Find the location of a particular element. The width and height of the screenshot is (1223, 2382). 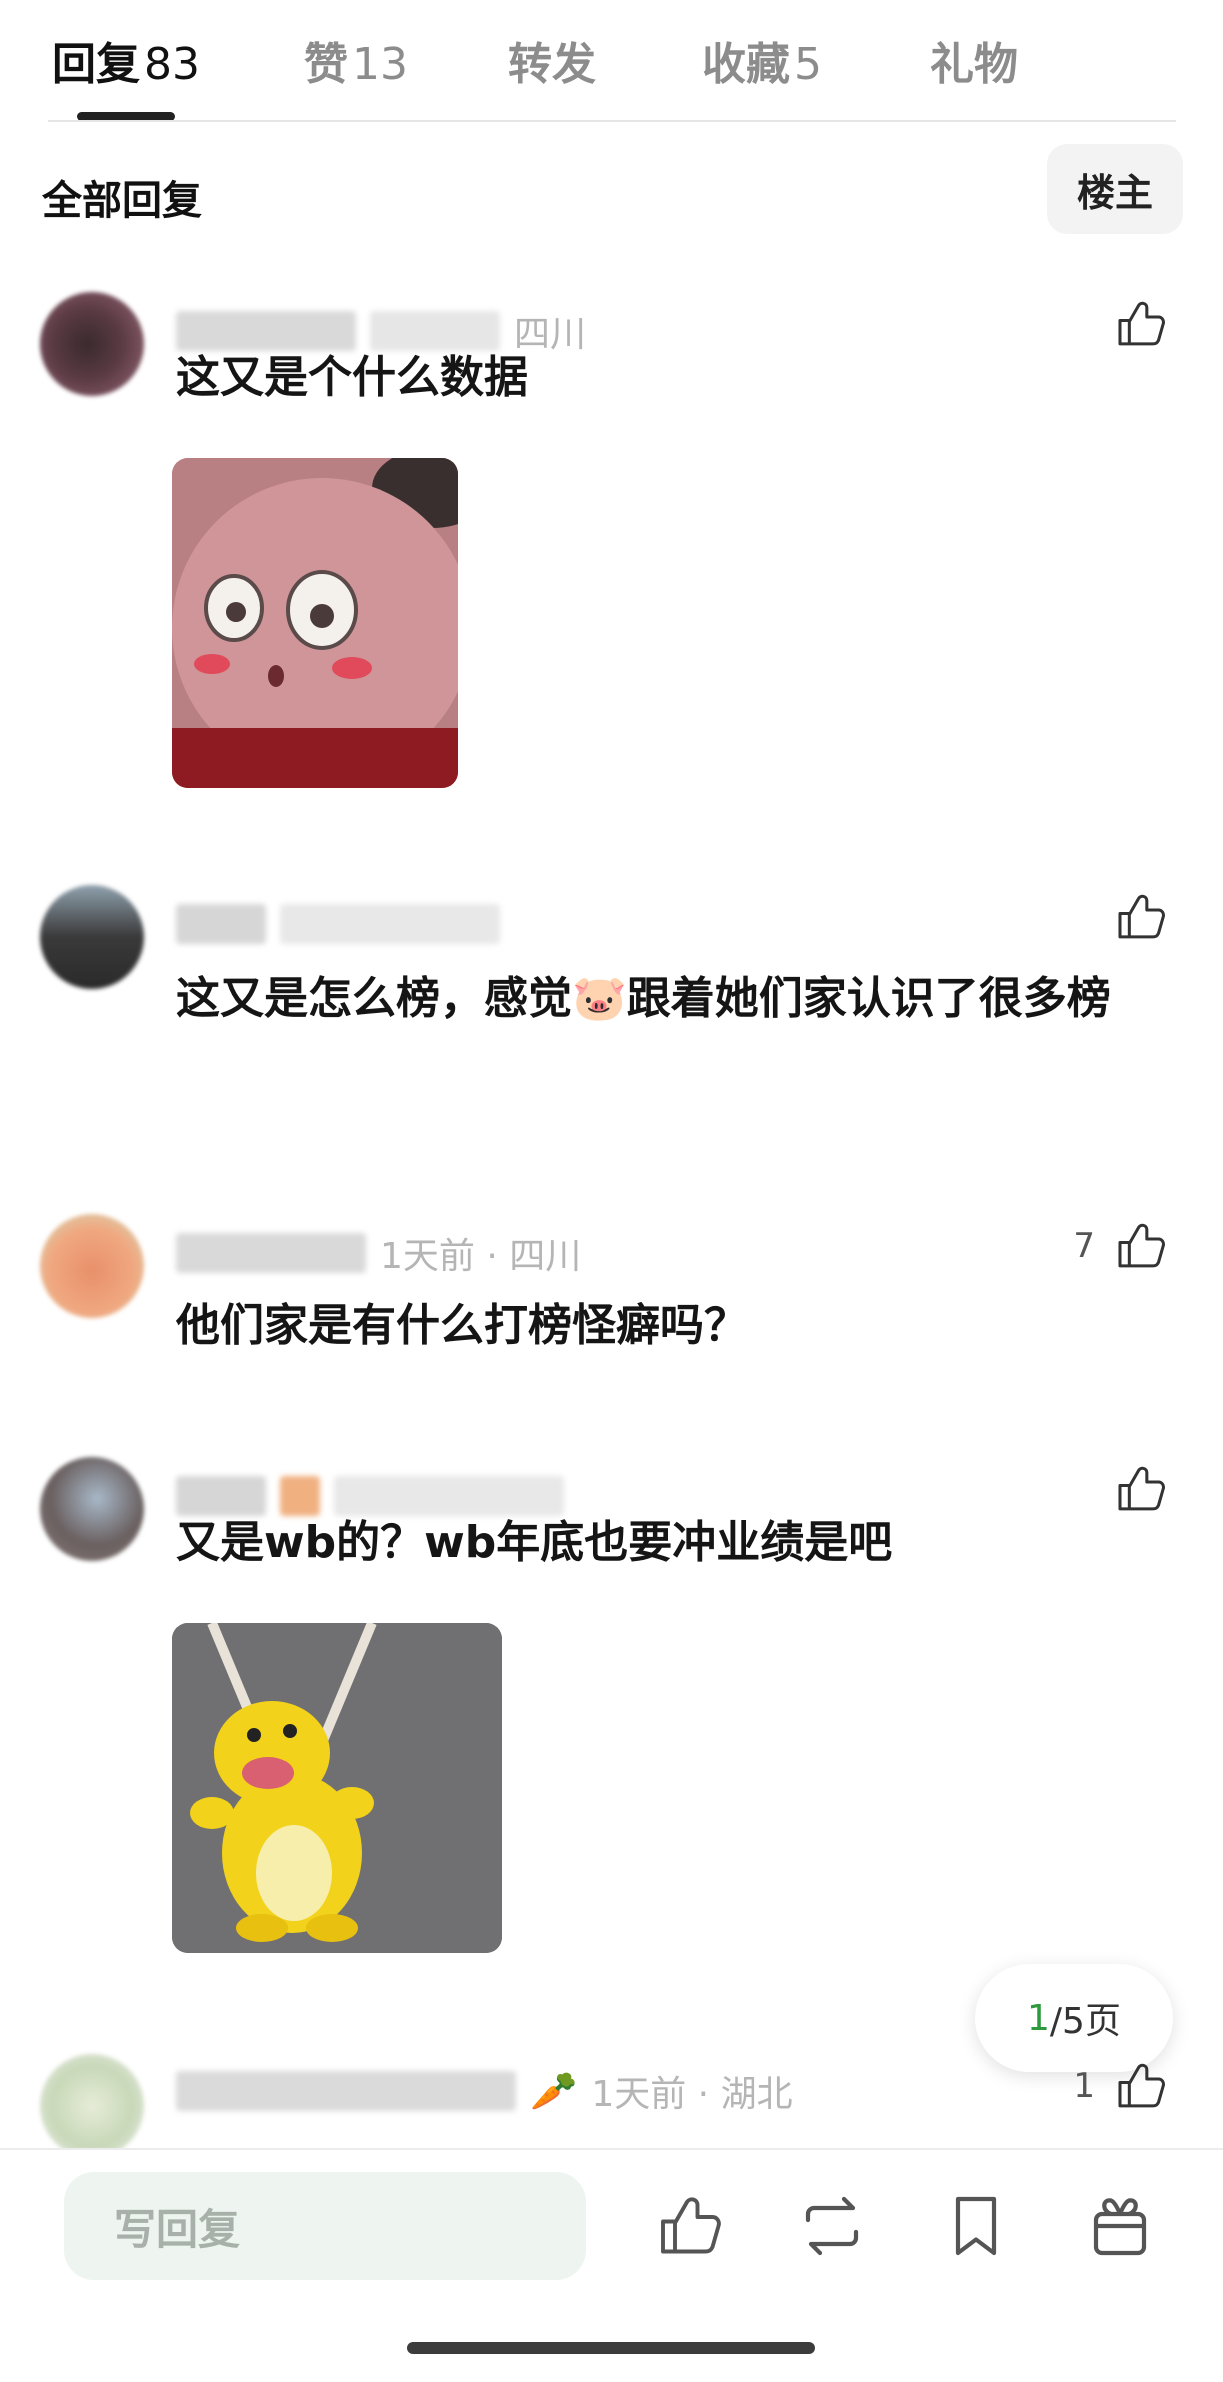

home-indicator is located at coordinates (611, 2348).